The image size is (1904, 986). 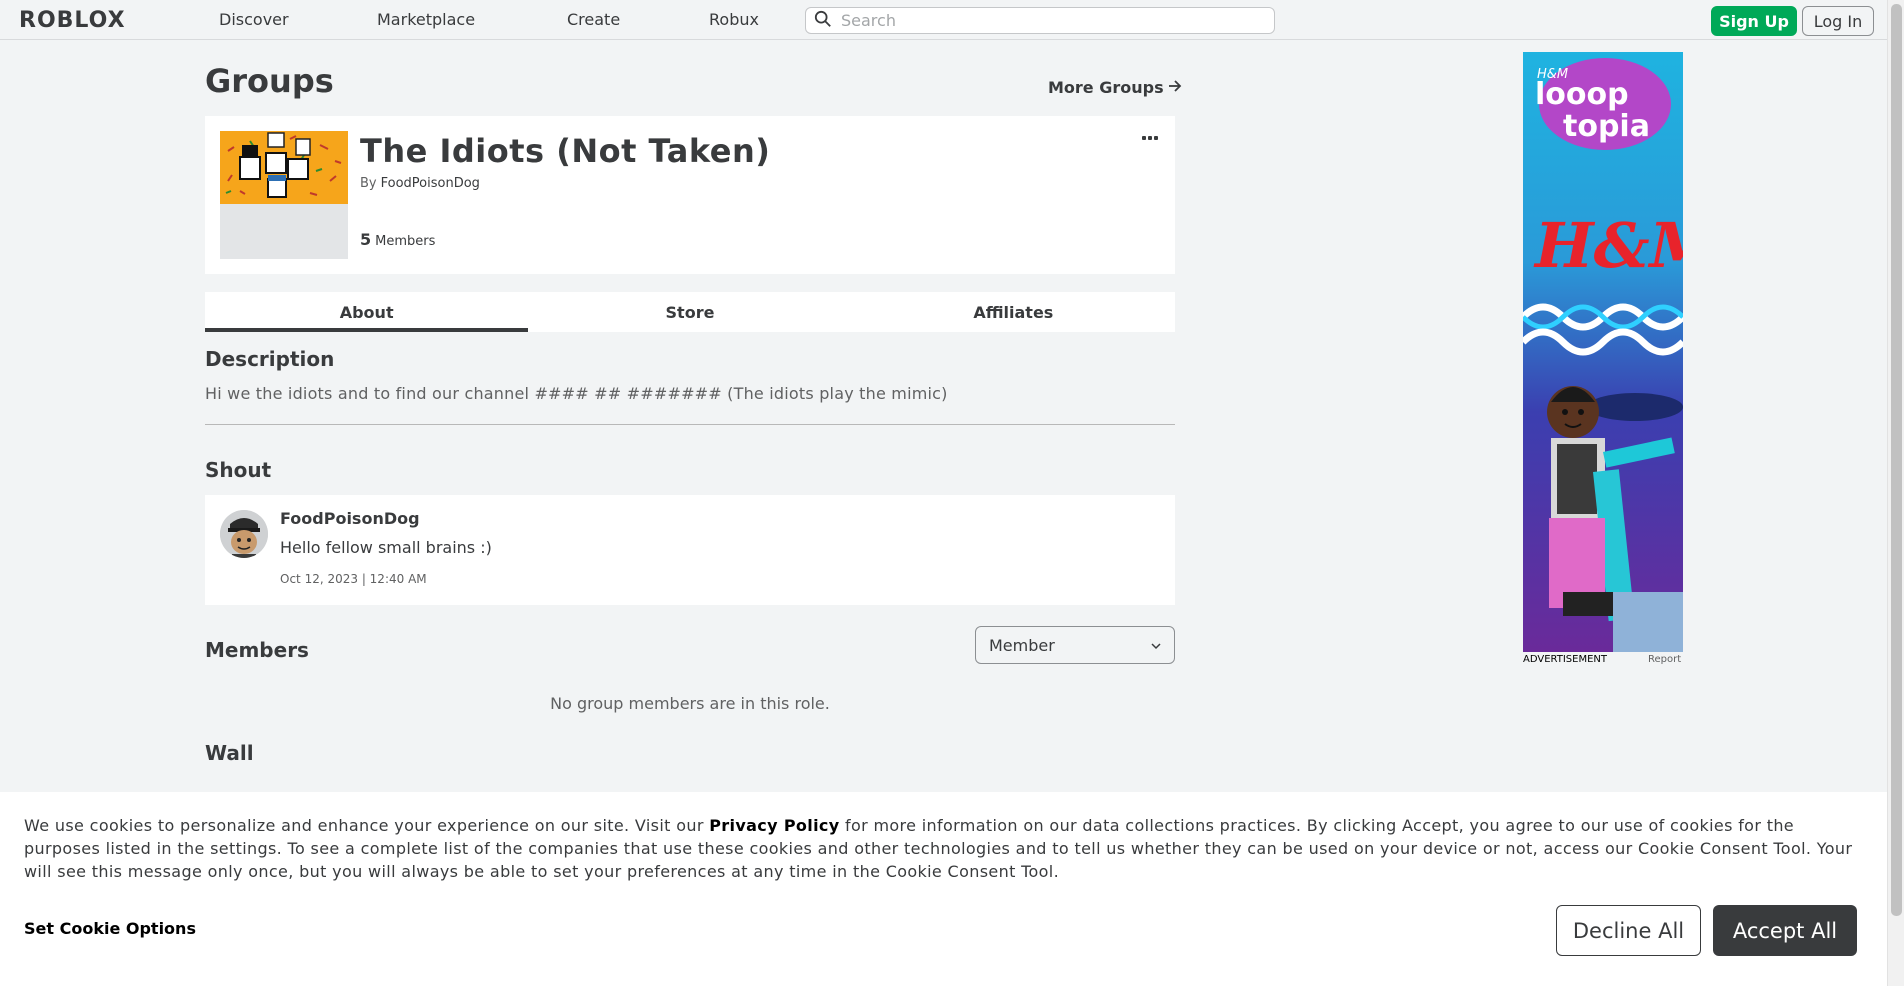 What do you see at coordinates (244, 534) in the screenshot?
I see `avatar` at bounding box center [244, 534].